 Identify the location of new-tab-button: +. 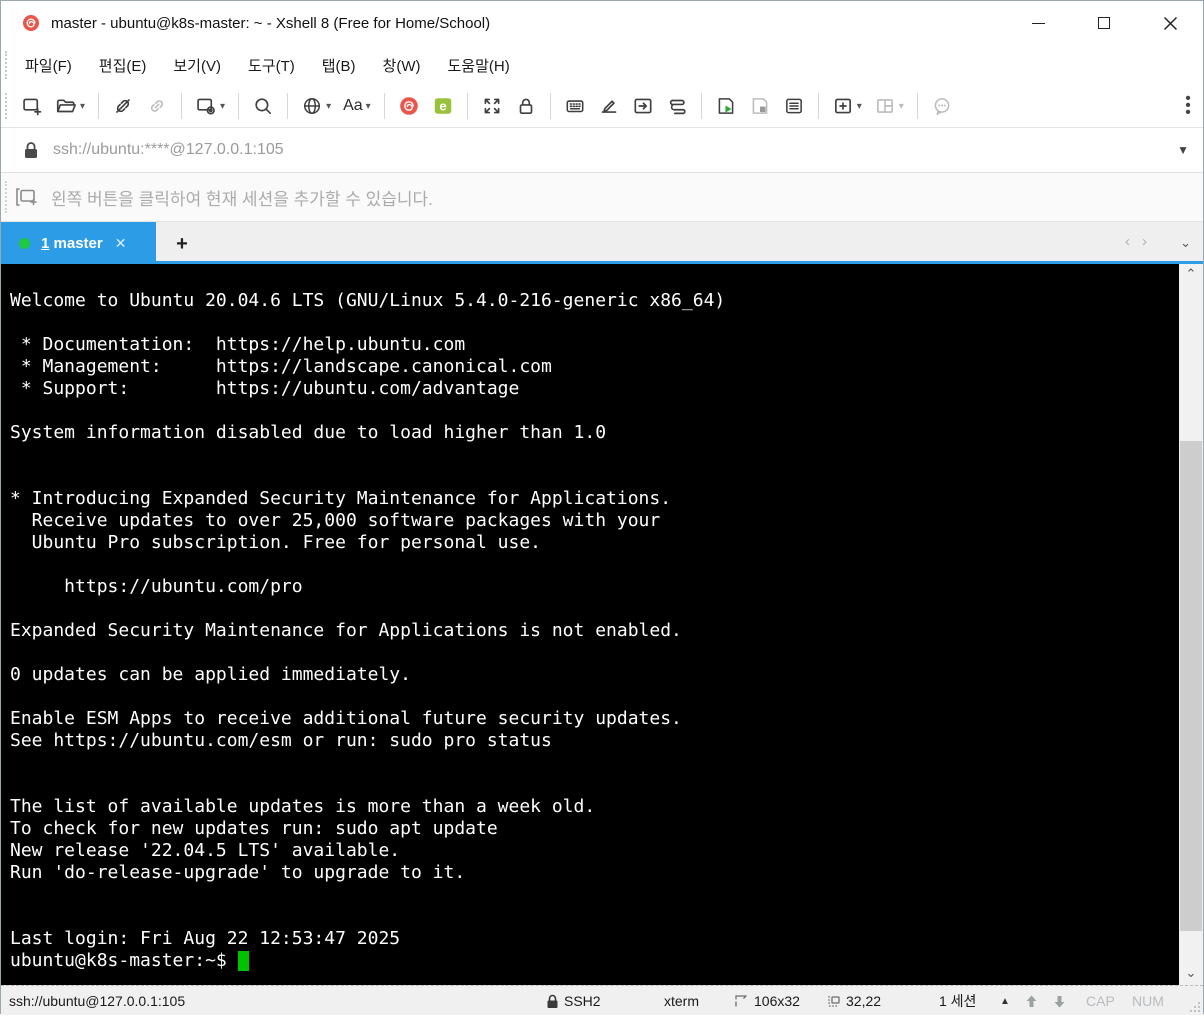
(182, 244).